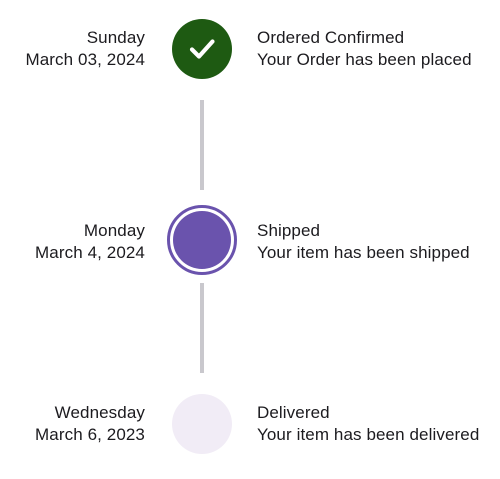  Describe the element at coordinates (202, 424) in the screenshot. I see `step-pending-indicator` at that location.